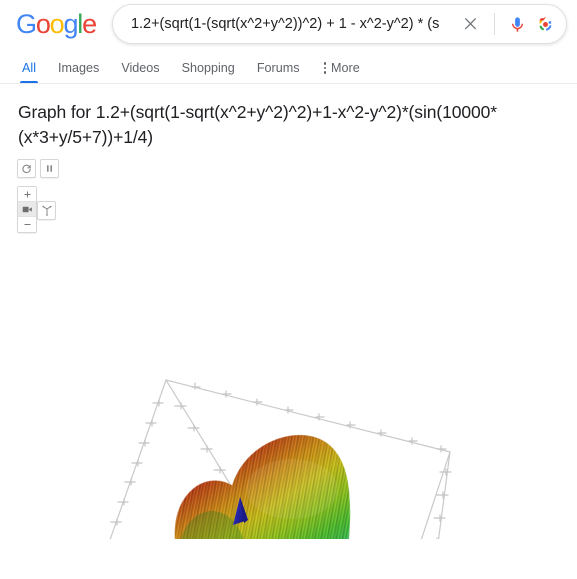 This screenshot has width=577, height=579. Describe the element at coordinates (27, 224) in the screenshot. I see `minus-icon` at that location.